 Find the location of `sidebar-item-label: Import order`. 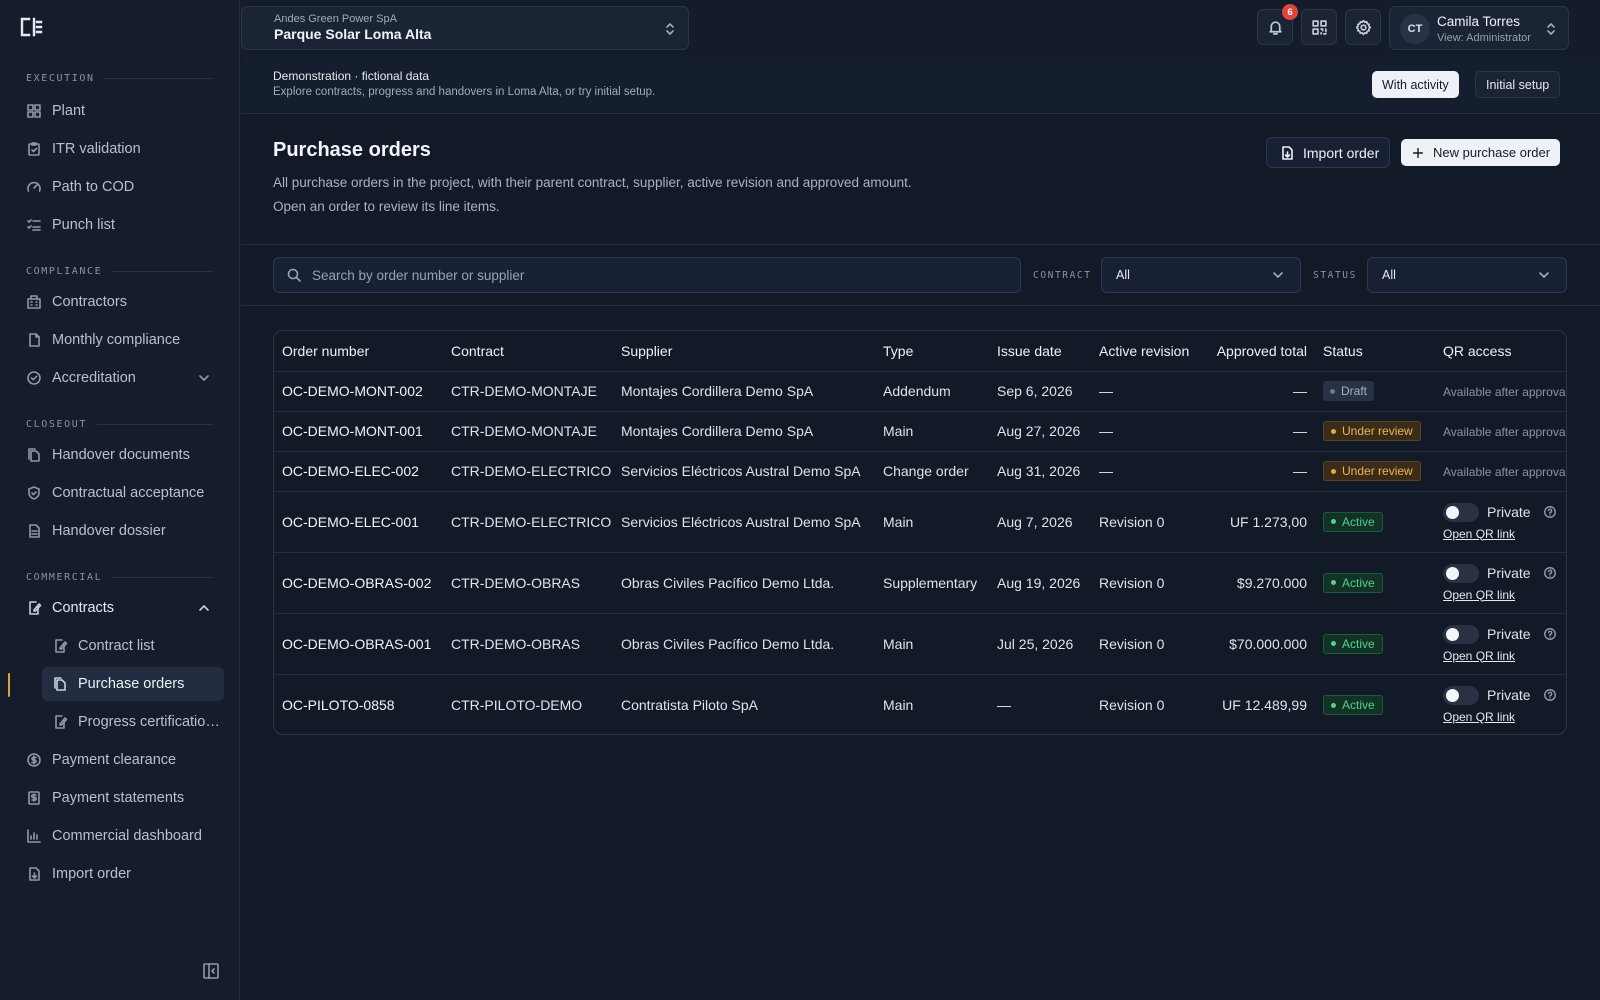

sidebar-item-label: Import order is located at coordinates (91, 874).